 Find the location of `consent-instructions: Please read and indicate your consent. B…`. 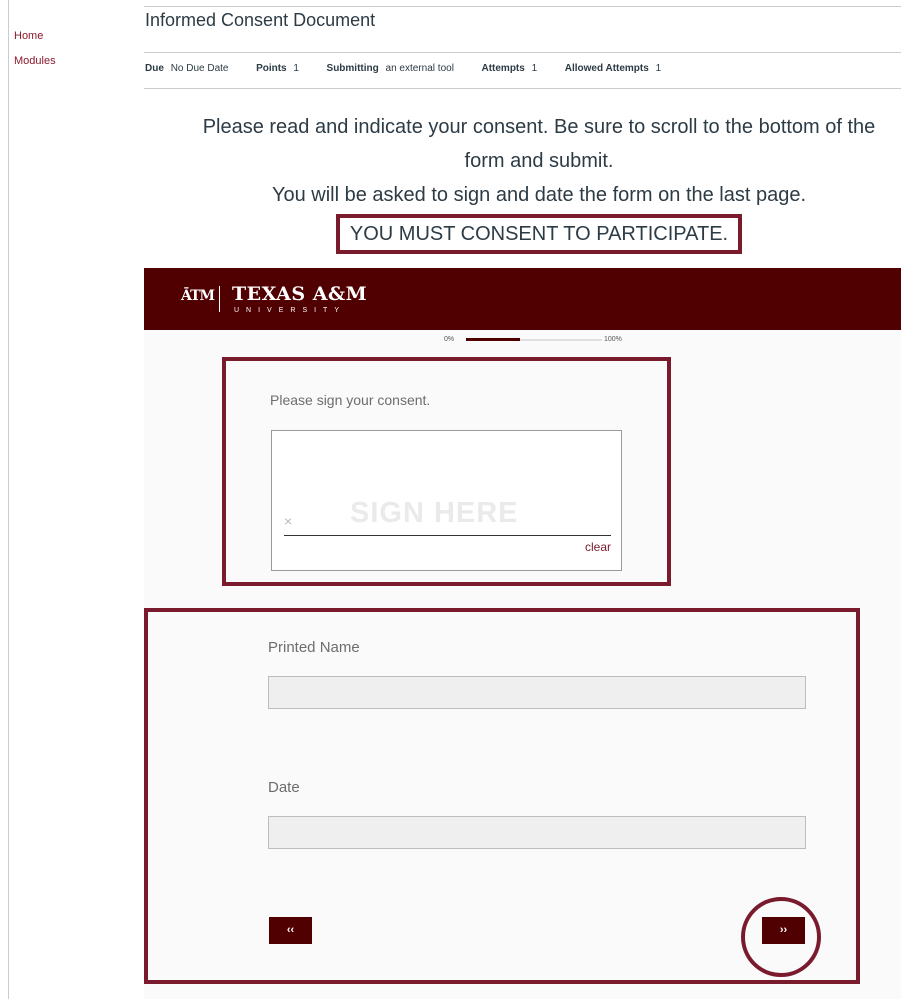

consent-instructions: Please read and indicate your consent. B… is located at coordinates (522, 182).